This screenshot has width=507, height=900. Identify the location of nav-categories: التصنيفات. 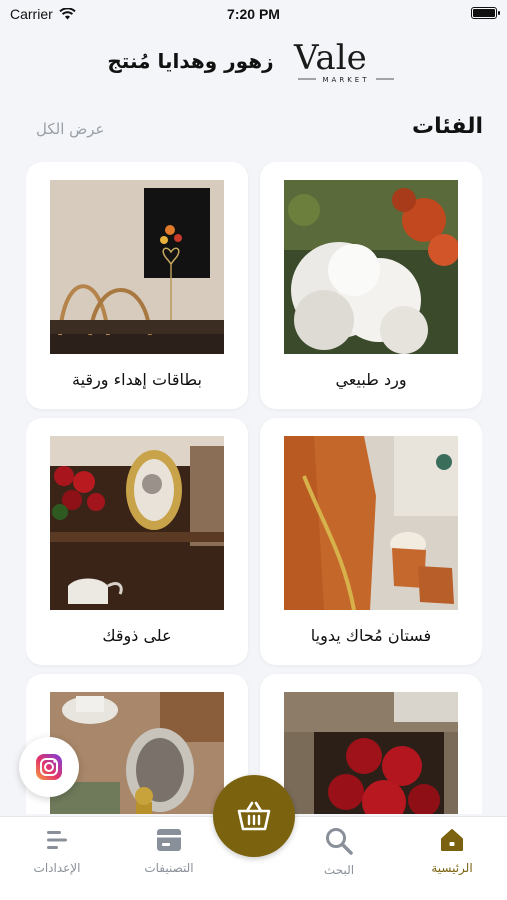
(169, 851).